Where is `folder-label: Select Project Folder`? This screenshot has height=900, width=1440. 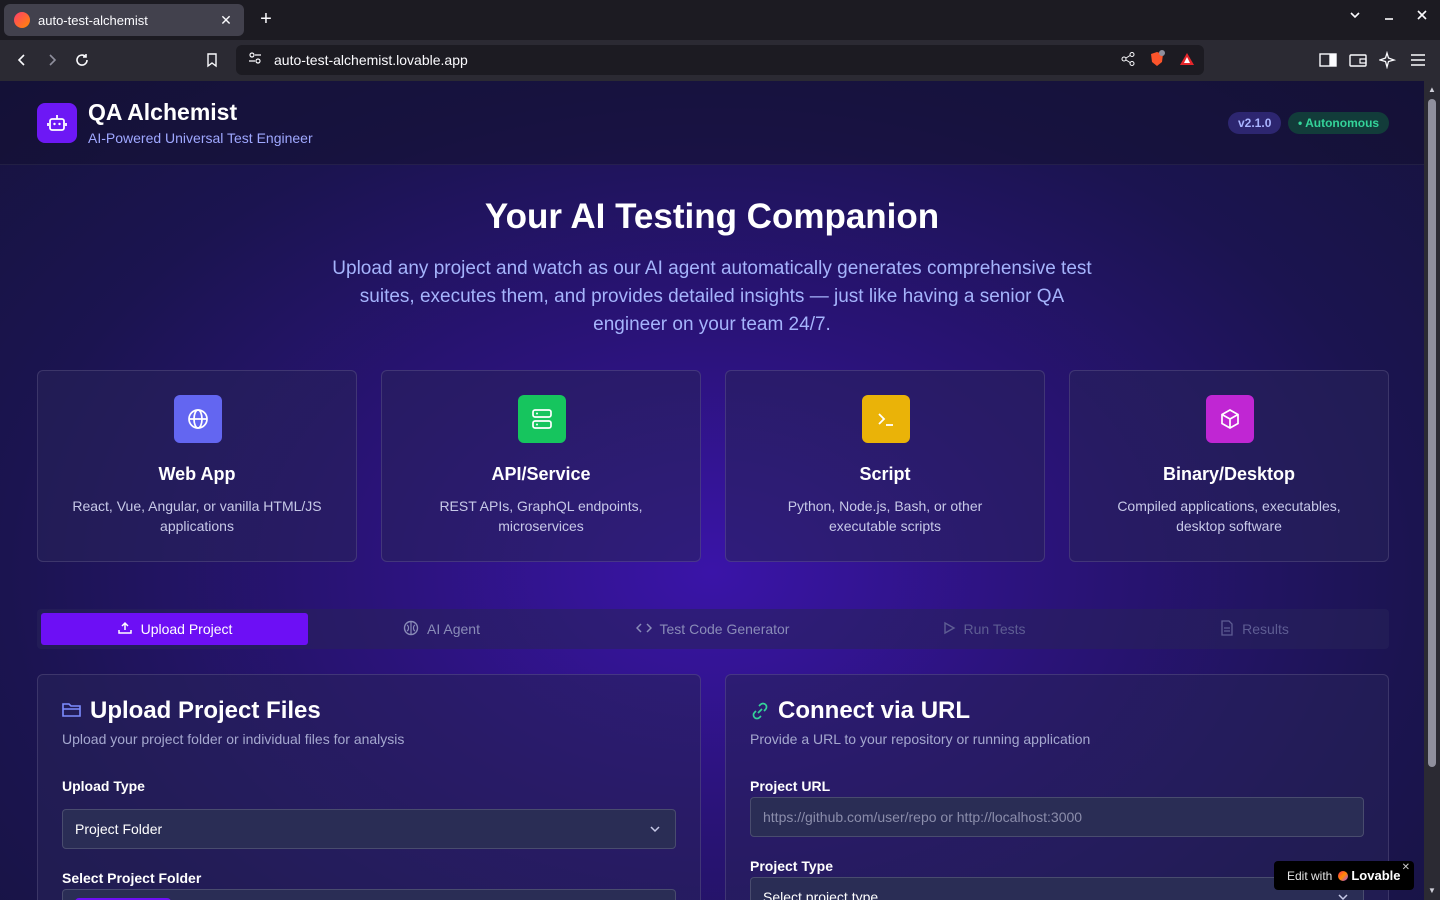
folder-label: Select Project Folder is located at coordinates (132, 878).